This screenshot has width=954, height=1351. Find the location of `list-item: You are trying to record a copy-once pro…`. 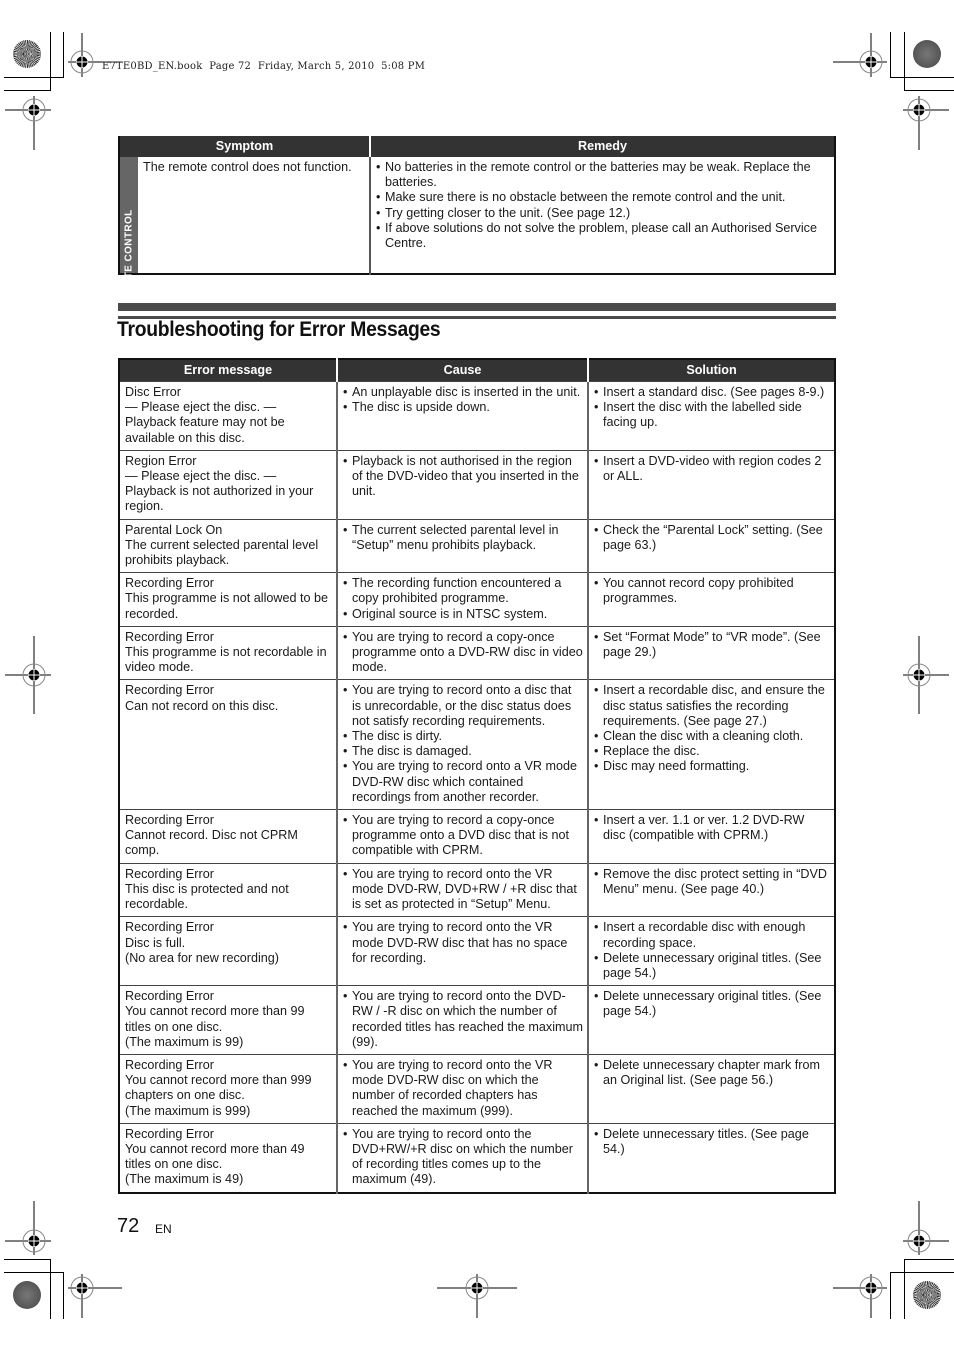

list-item: You are trying to record a copy-once pro… is located at coordinates (463, 653).